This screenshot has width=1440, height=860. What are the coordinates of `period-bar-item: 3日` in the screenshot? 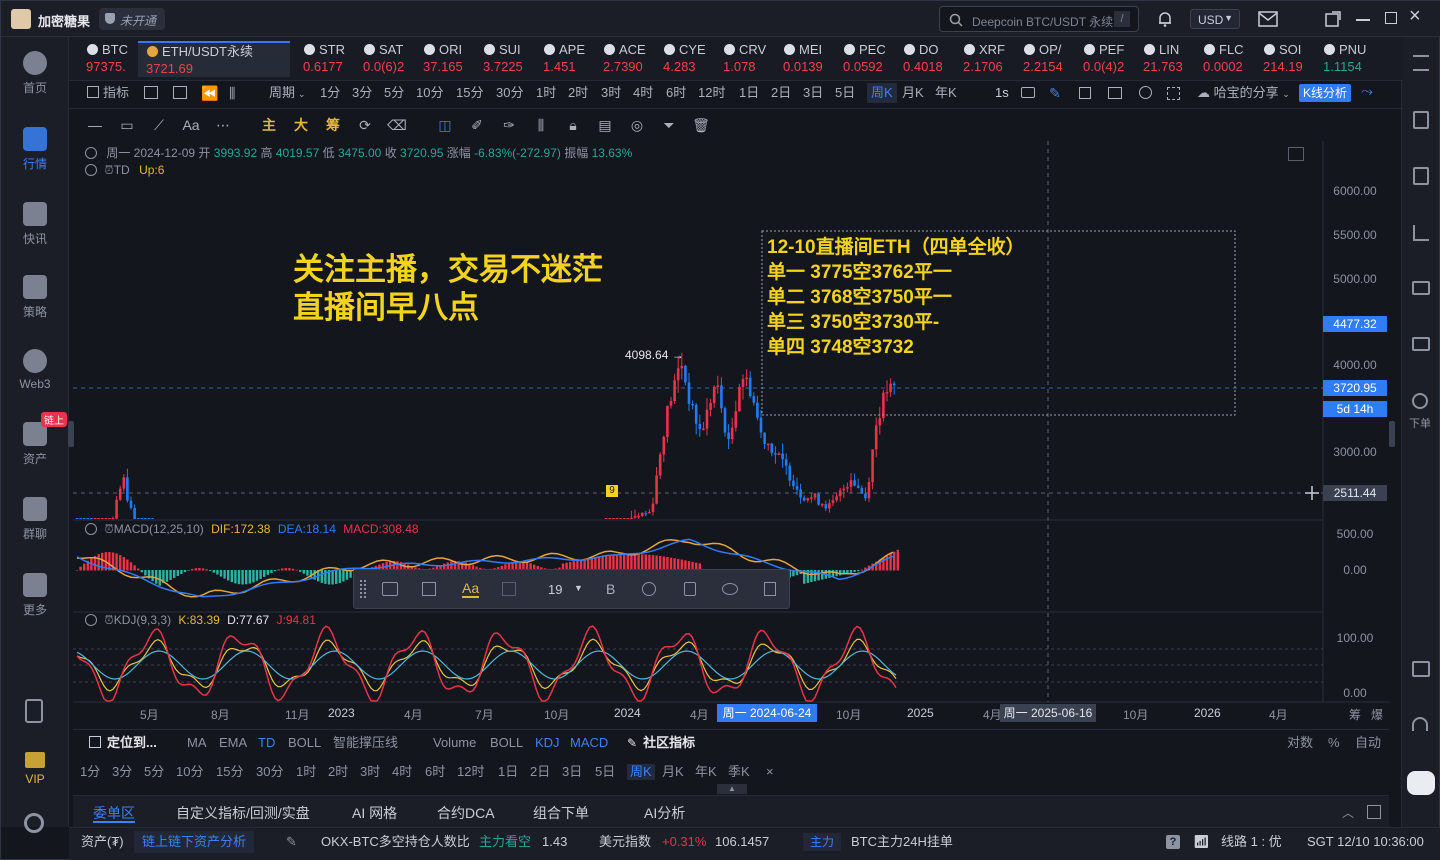 It's located at (572, 772).